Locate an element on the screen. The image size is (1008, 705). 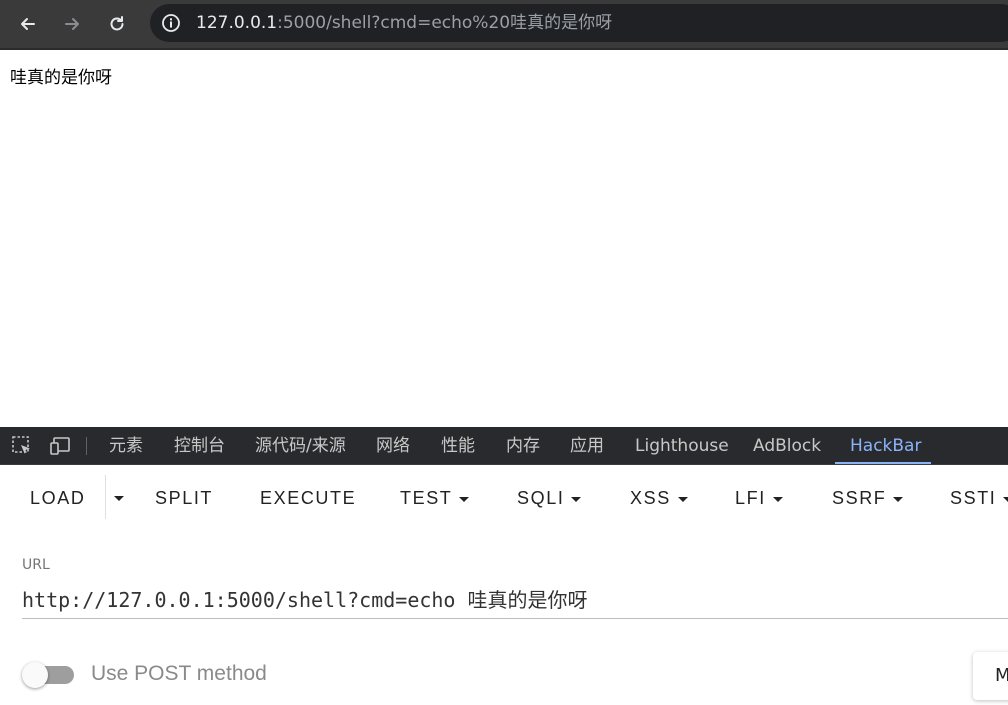
back-button is located at coordinates (28, 24).